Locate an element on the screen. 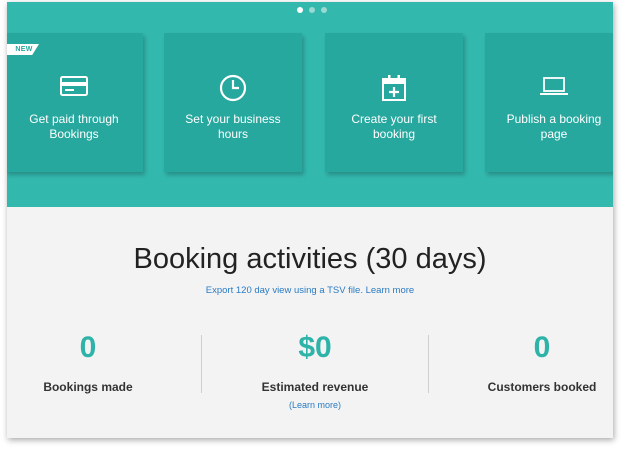 This screenshot has height=453, width=622. new-badge: NEW is located at coordinates (23, 49).